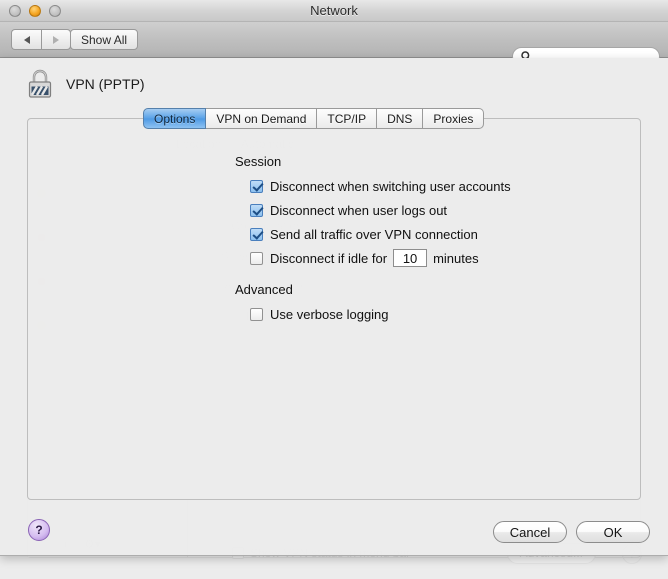 The image size is (668, 579). I want to click on cancel-label: Cancel, so click(530, 532).